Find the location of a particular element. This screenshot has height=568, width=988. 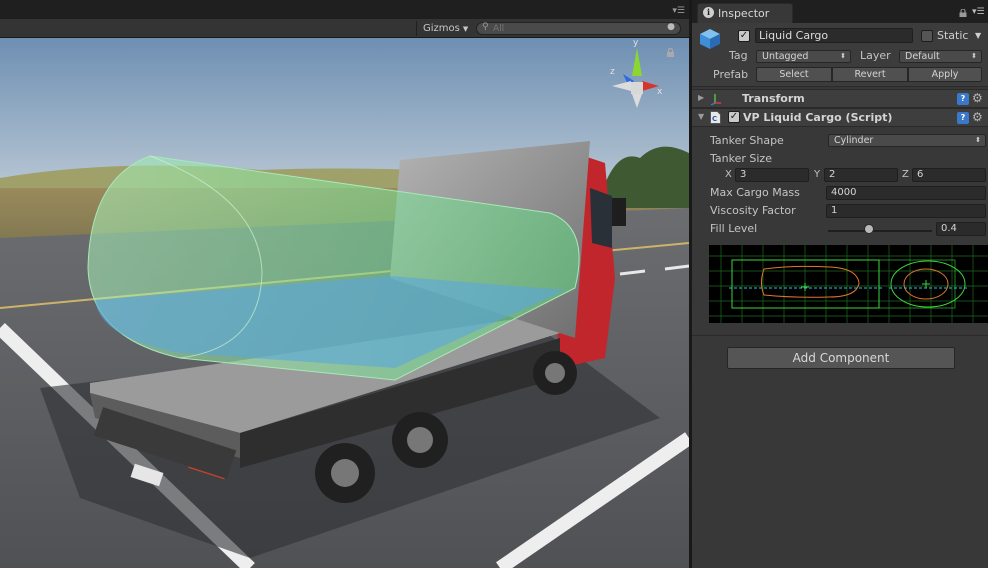

viscosity-factor-label: Viscosity Factor is located at coordinates (753, 210).